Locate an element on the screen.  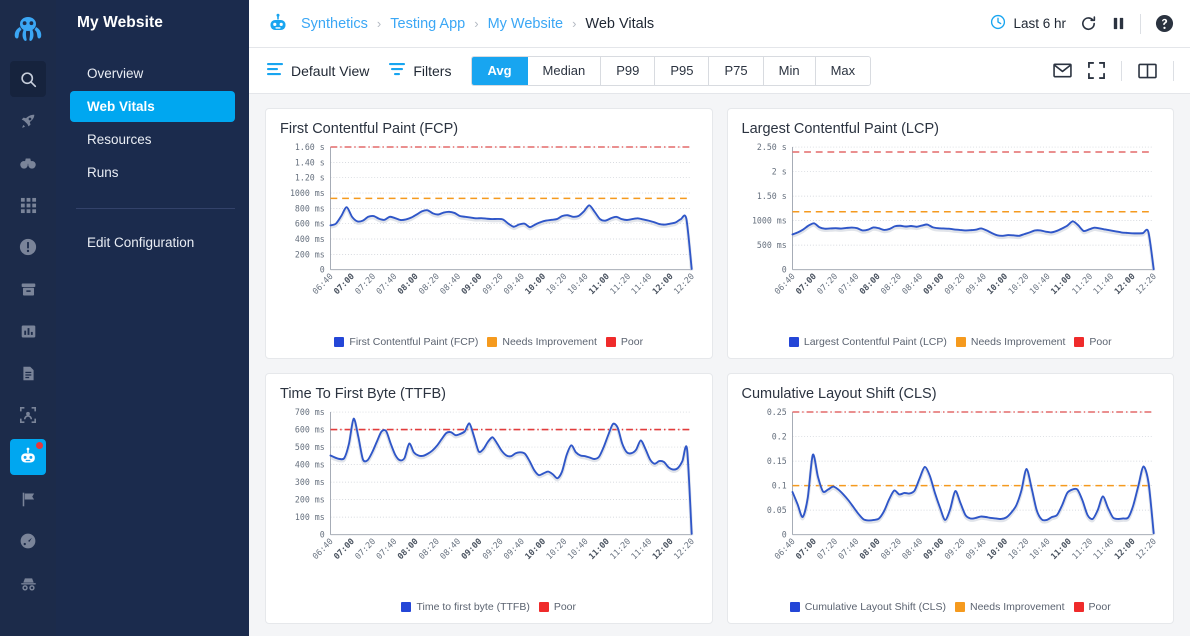
aggregation-avg: Avg is located at coordinates (500, 70).